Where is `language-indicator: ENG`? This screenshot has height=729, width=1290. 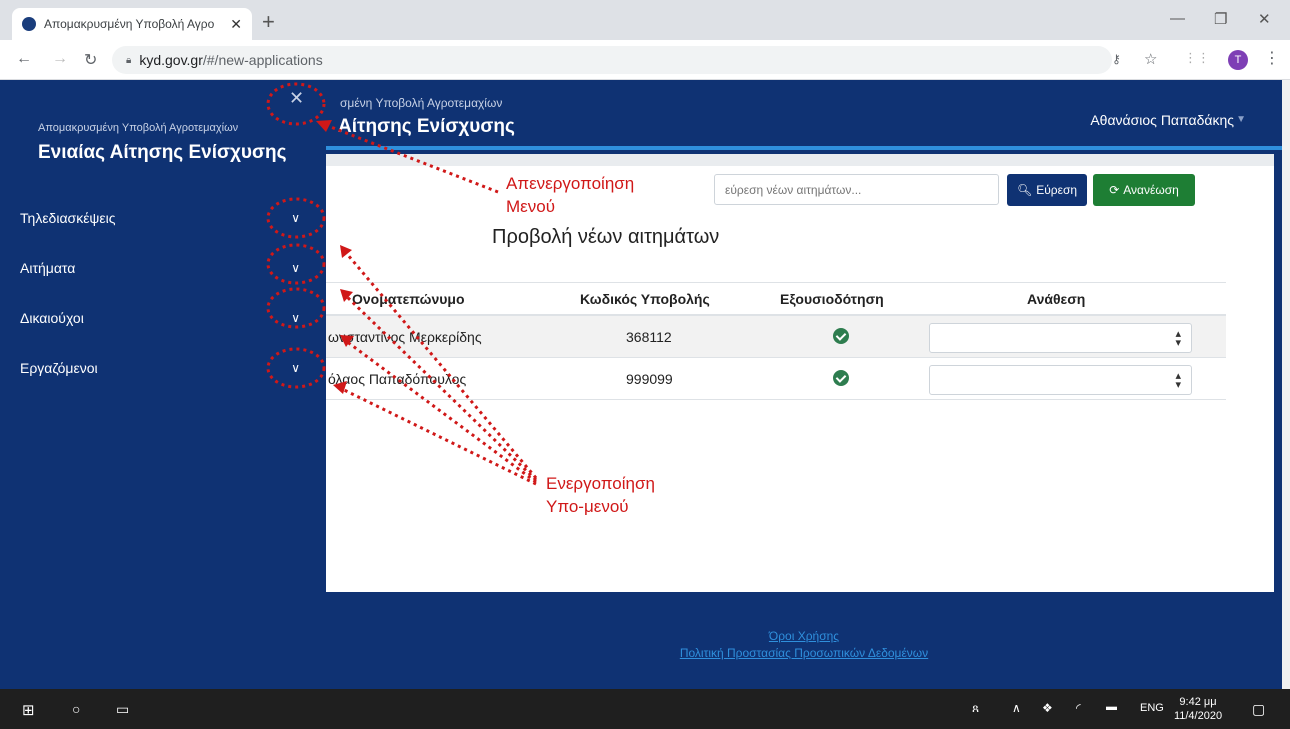
language-indicator: ENG is located at coordinates (1152, 708).